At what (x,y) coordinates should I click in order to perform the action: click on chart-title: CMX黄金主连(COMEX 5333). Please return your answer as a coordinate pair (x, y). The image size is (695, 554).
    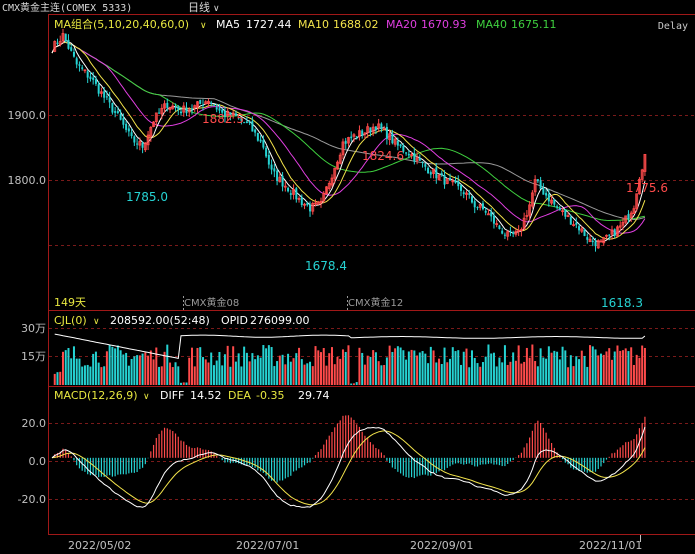
    Looking at the image, I should click on (67, 7).